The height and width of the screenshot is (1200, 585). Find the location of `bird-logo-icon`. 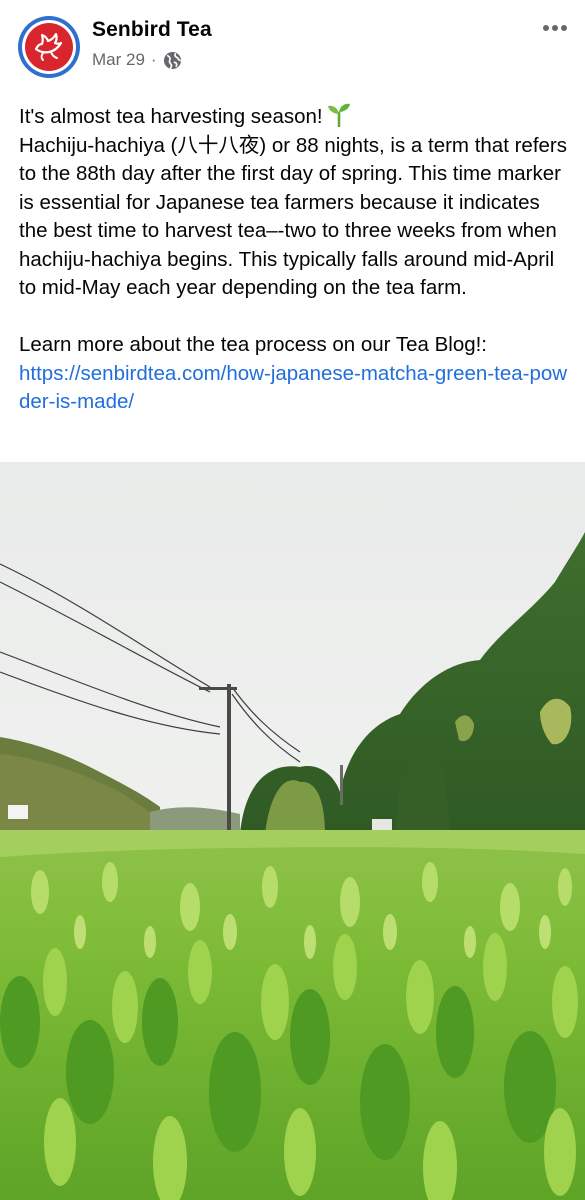

bird-logo-icon is located at coordinates (49, 47).